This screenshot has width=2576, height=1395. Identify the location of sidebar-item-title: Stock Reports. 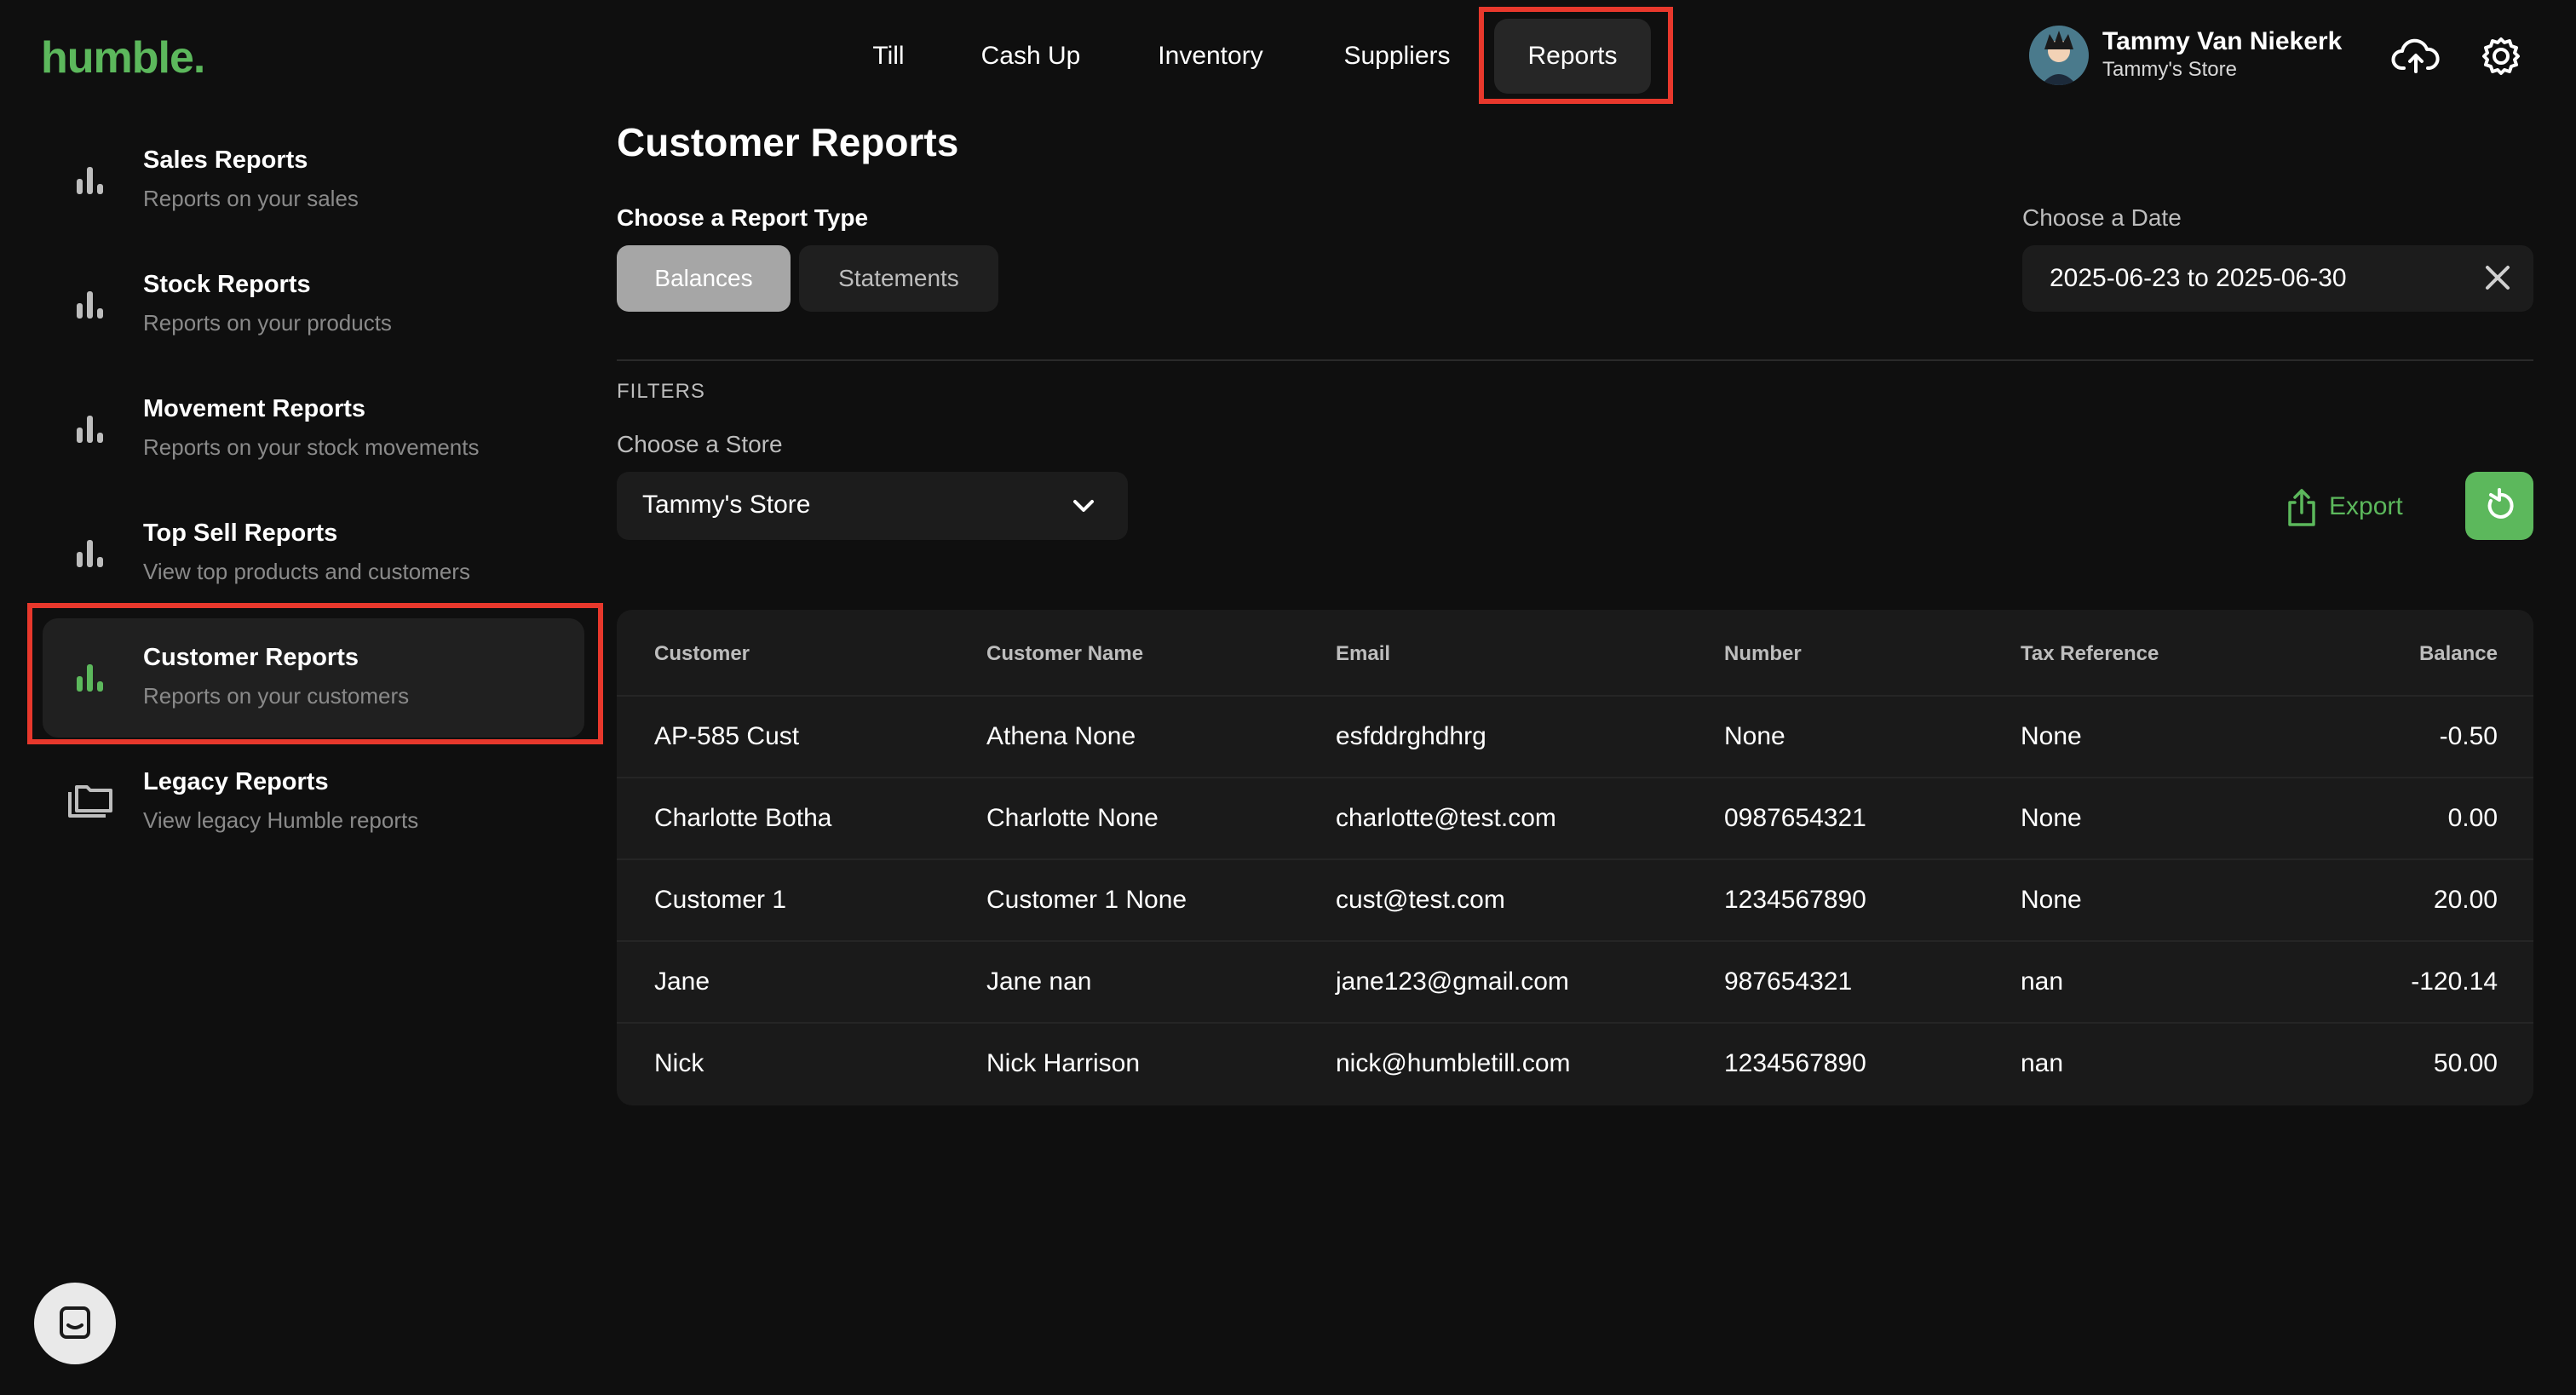
(227, 284).